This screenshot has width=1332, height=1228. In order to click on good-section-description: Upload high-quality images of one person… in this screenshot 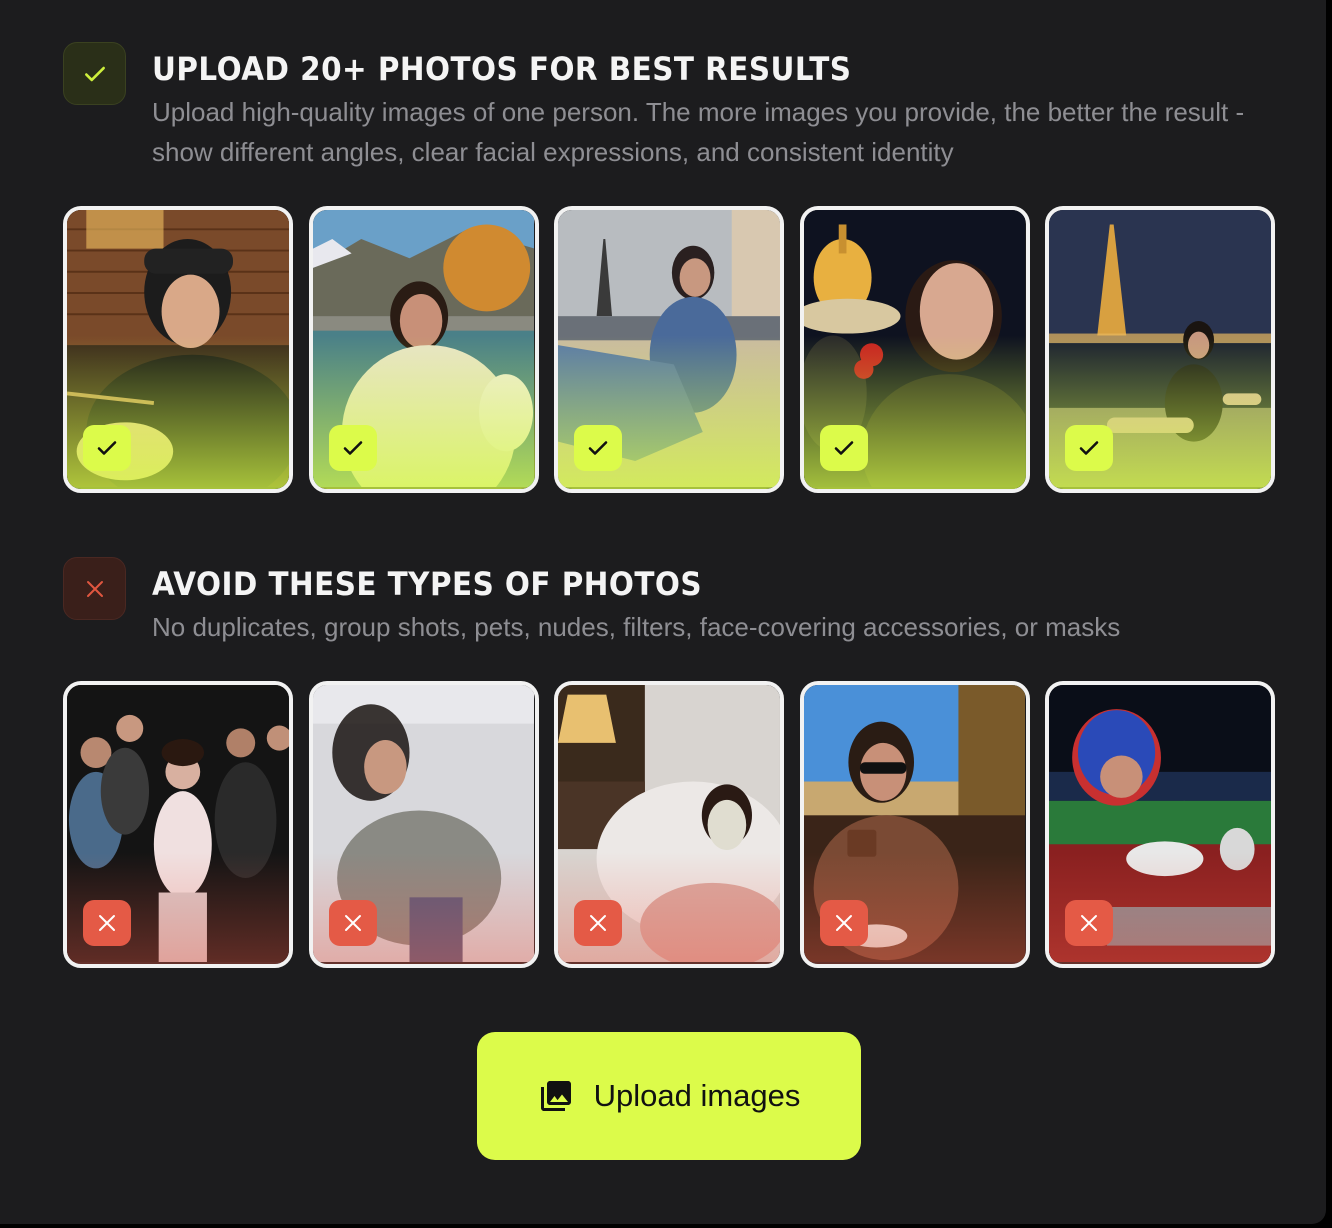, I will do `click(698, 132)`.